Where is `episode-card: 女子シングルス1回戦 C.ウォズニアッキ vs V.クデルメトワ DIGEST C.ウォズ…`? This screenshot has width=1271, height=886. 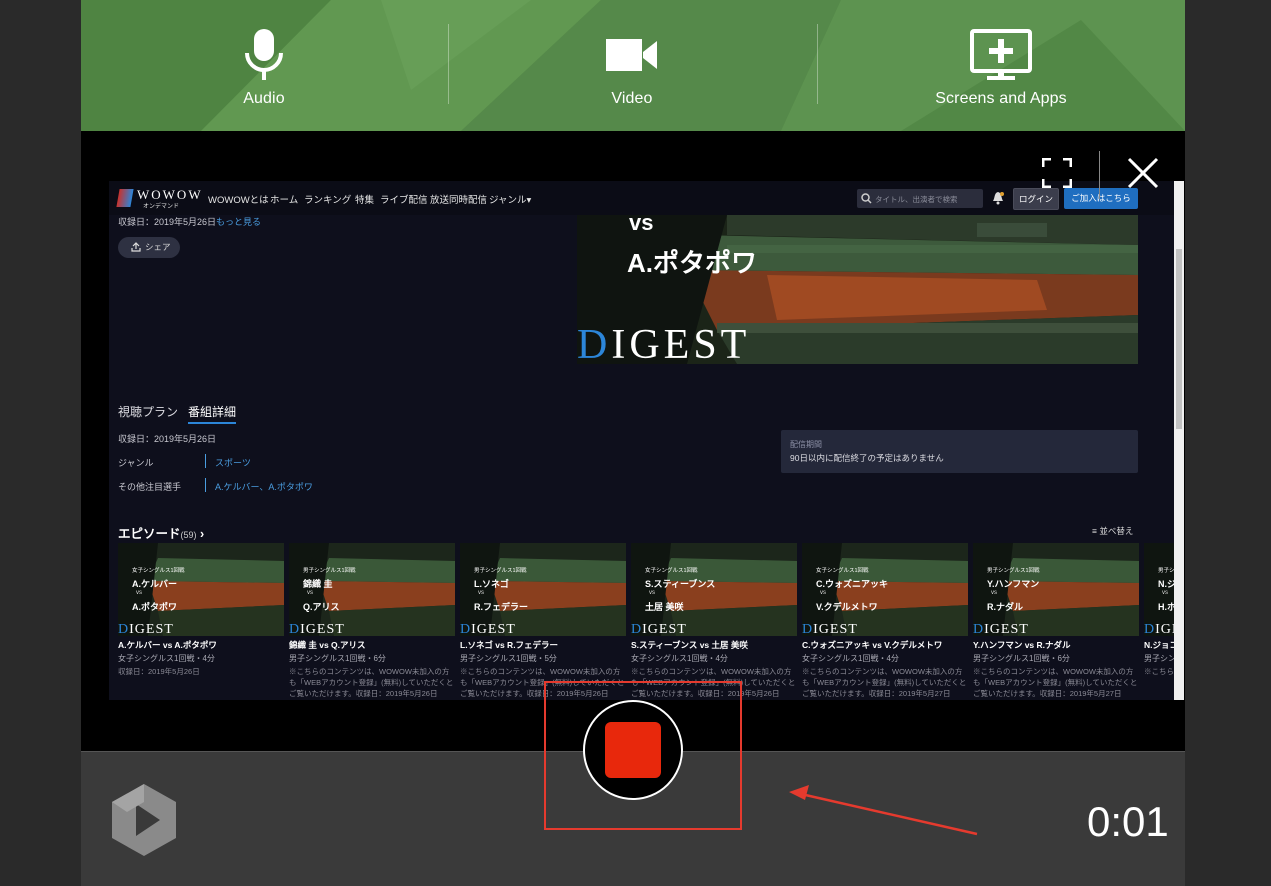
episode-card: 女子シングルス1回戦 C.ウォズニアッキ vs V.クデルメトワ DIGEST C.ウォズ… is located at coordinates (885, 621).